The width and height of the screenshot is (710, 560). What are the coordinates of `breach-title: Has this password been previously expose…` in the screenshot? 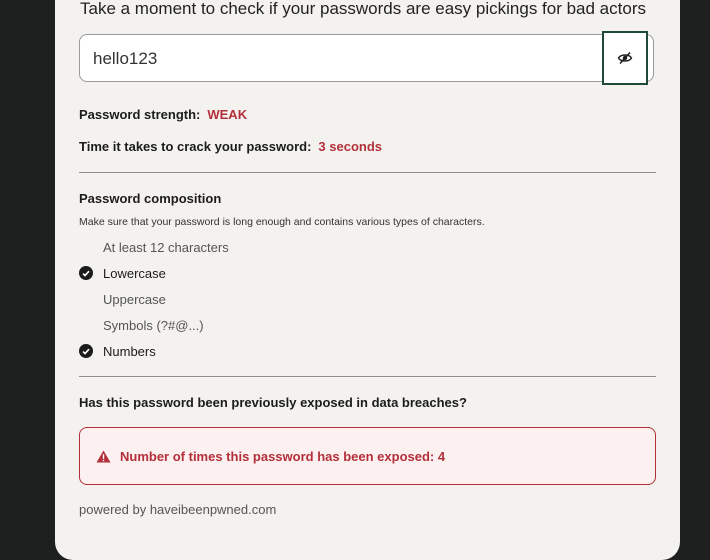 It's located at (273, 402).